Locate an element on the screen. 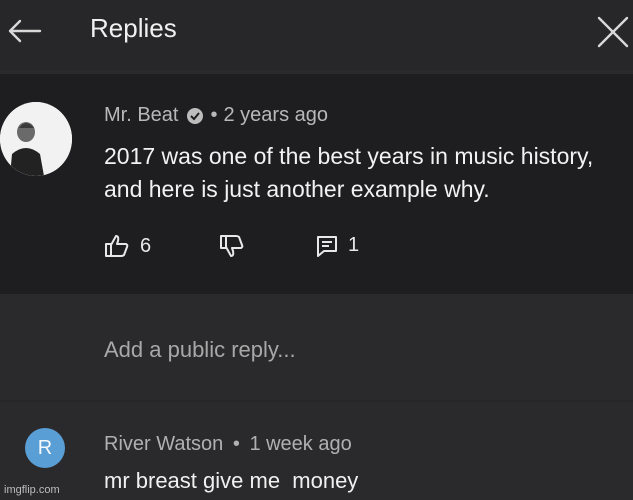 The width and height of the screenshot is (633, 500). reply-count: 1 is located at coordinates (354, 245).